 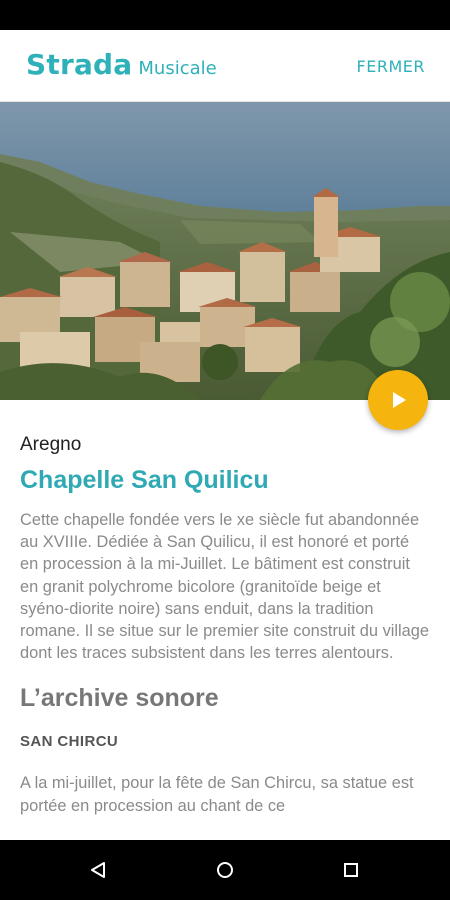 I want to click on app-logo: Strada Musicale, so click(x=121, y=64).